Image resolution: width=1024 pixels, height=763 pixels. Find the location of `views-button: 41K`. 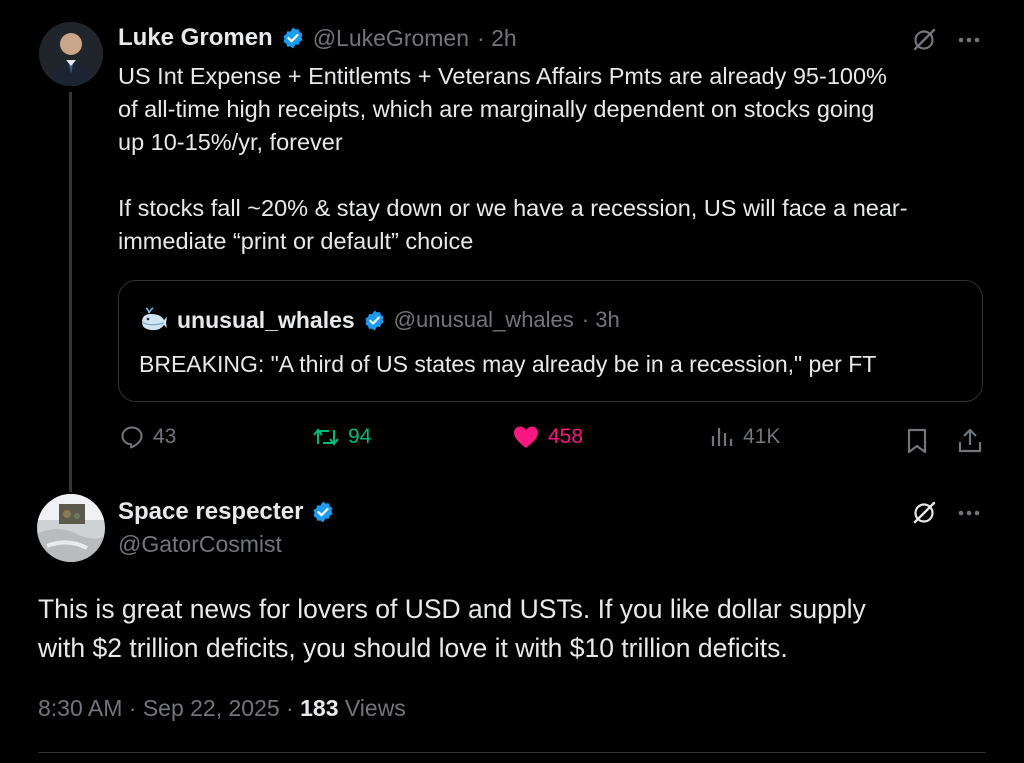

views-button: 41K is located at coordinates (744, 437).